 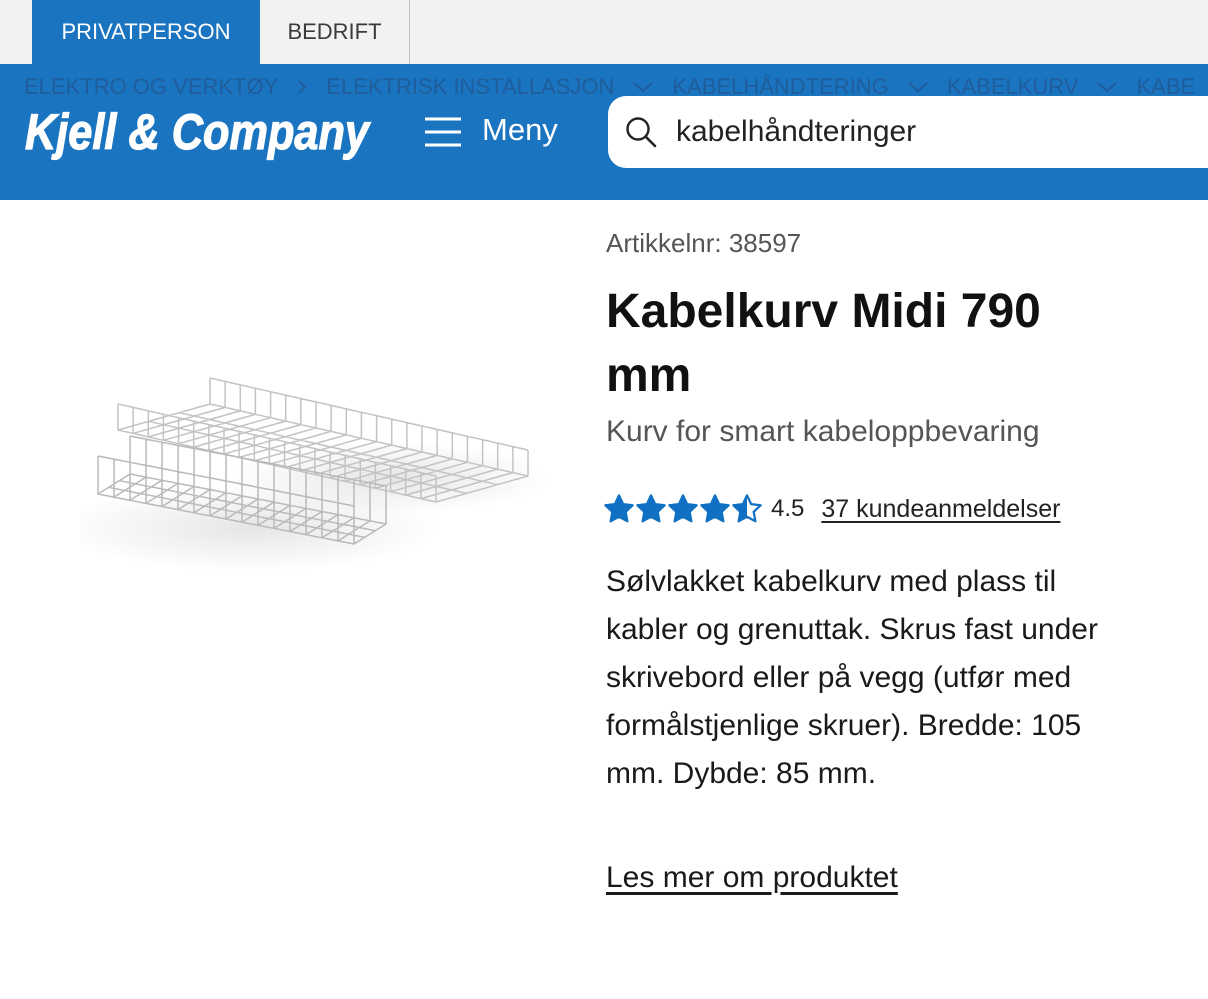 I want to click on rating-stars, so click(x=683, y=509).